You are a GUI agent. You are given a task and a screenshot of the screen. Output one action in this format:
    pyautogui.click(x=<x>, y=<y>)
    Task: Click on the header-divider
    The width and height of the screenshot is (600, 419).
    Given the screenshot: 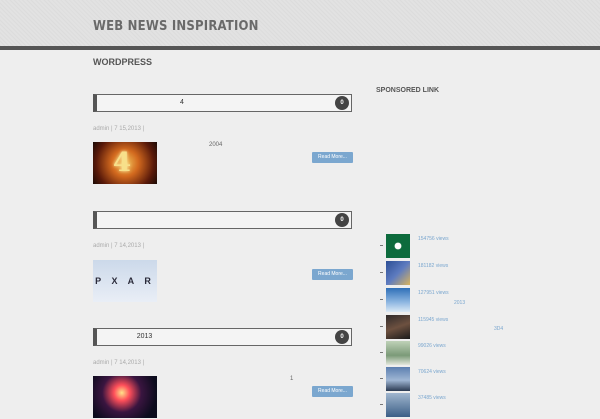 What is the action you would take?
    pyautogui.click(x=300, y=48)
    